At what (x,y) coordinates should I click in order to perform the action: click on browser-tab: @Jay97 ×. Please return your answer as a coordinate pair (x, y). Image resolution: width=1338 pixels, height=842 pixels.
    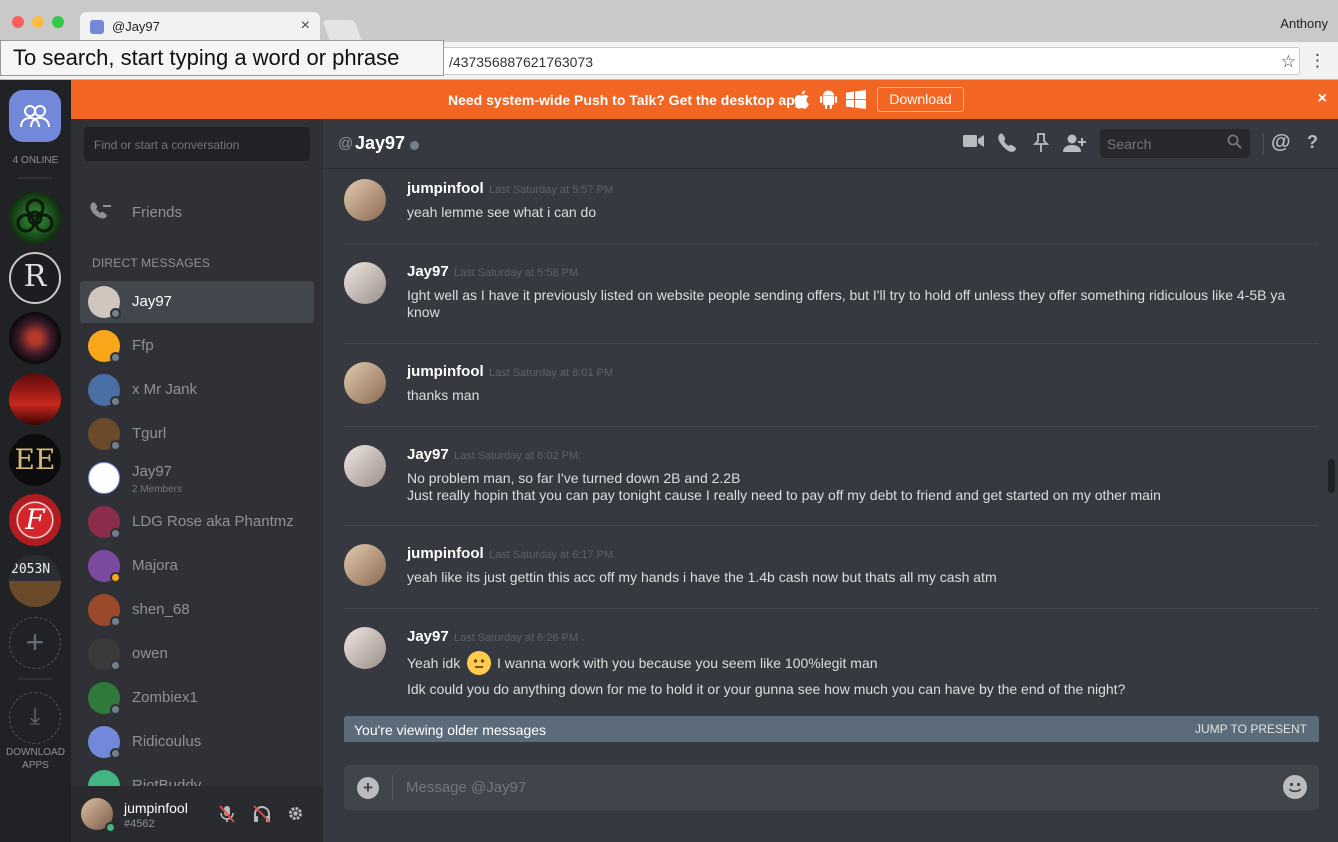
    Looking at the image, I should click on (200, 27).